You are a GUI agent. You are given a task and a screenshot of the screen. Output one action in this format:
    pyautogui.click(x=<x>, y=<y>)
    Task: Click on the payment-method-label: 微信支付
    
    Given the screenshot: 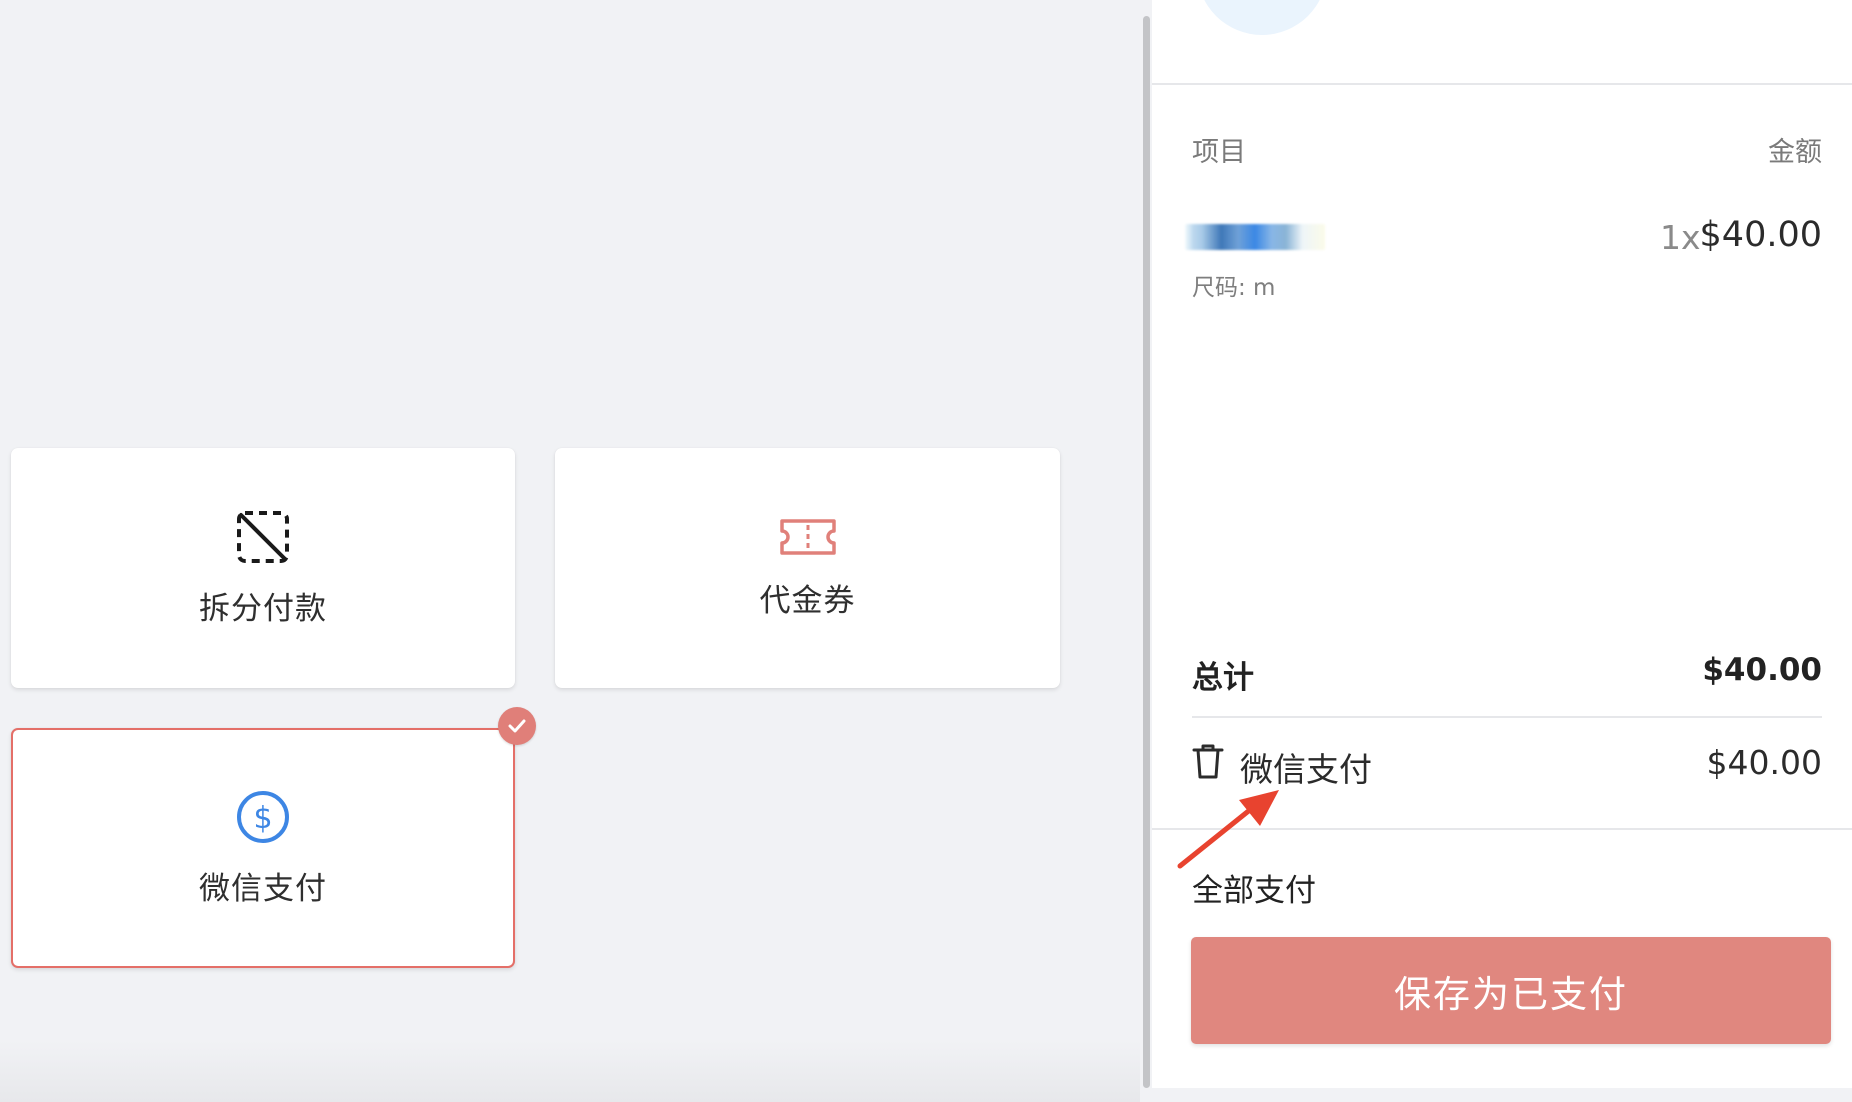 What is the action you would take?
    pyautogui.click(x=1306, y=769)
    